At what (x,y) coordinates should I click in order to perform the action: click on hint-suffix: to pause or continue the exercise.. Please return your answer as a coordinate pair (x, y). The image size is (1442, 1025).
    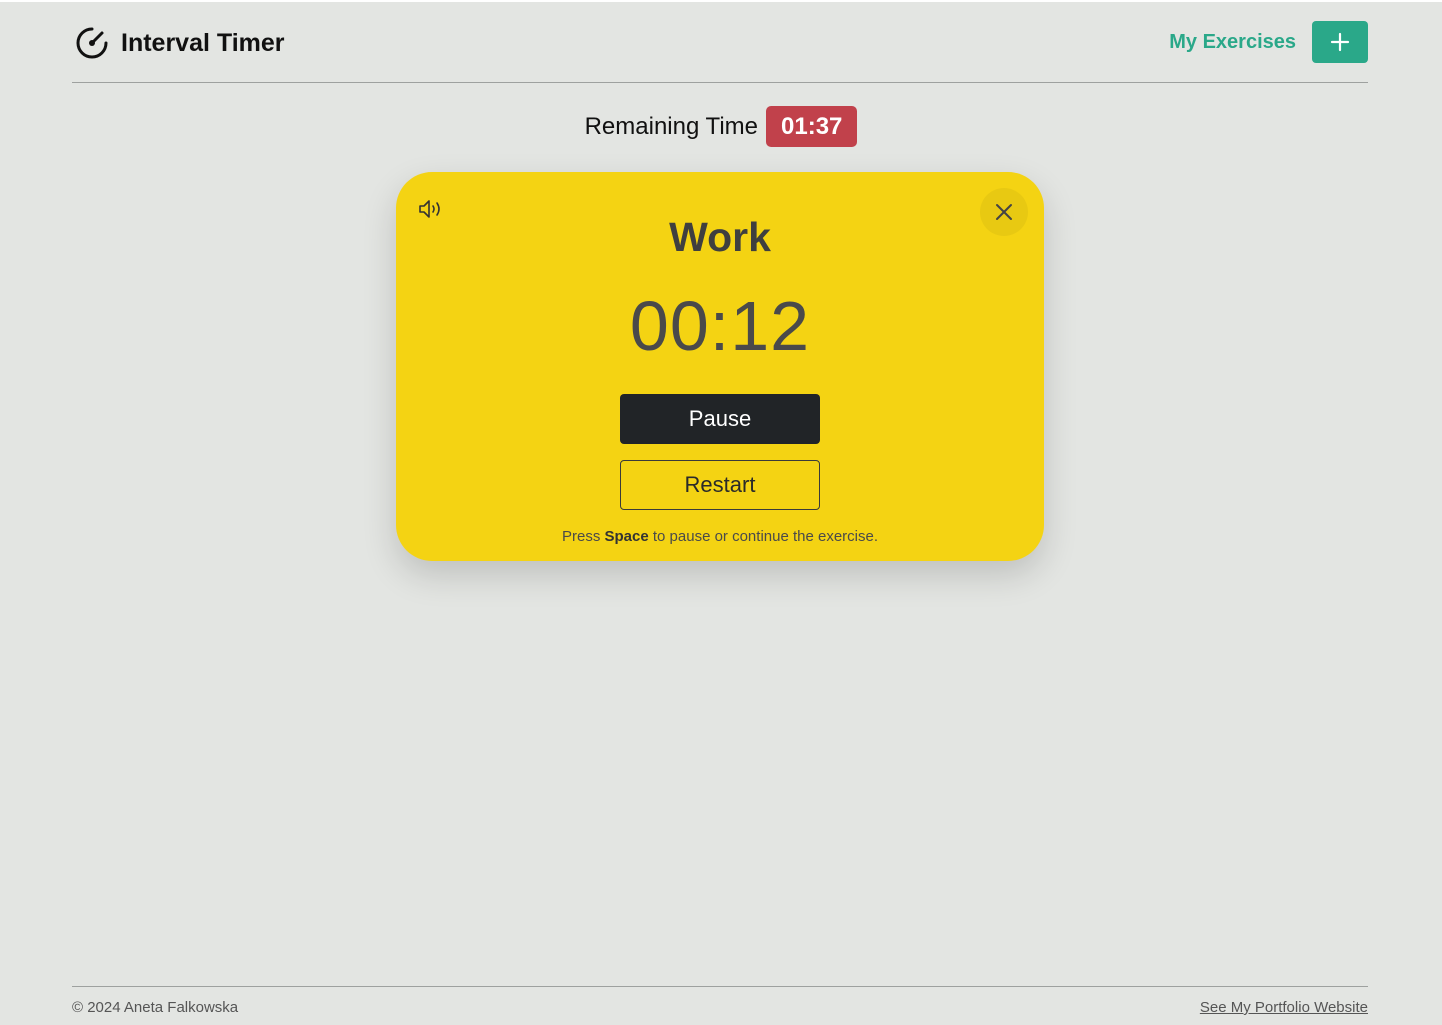
    Looking at the image, I should click on (765, 536).